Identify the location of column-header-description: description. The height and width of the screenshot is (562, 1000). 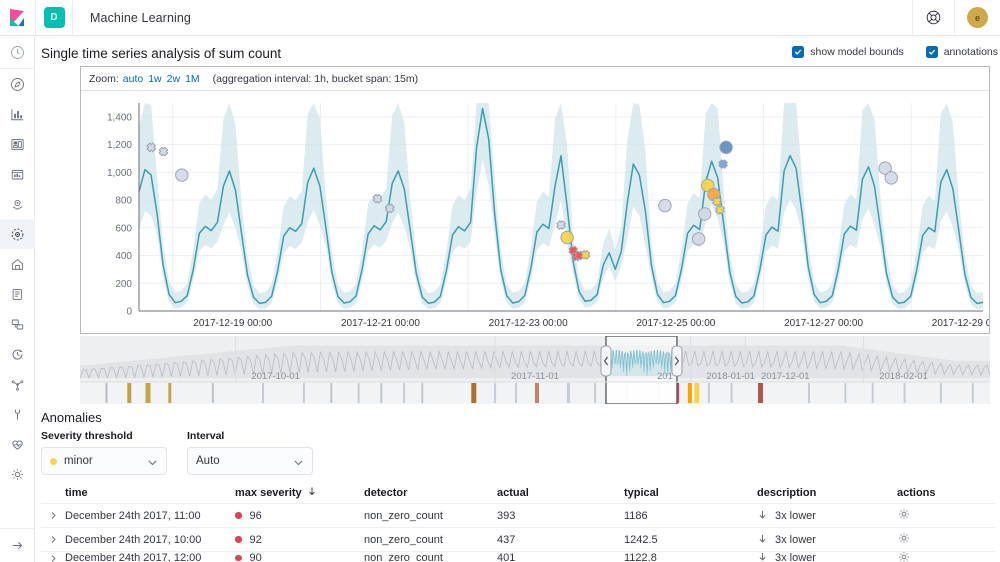
(787, 492).